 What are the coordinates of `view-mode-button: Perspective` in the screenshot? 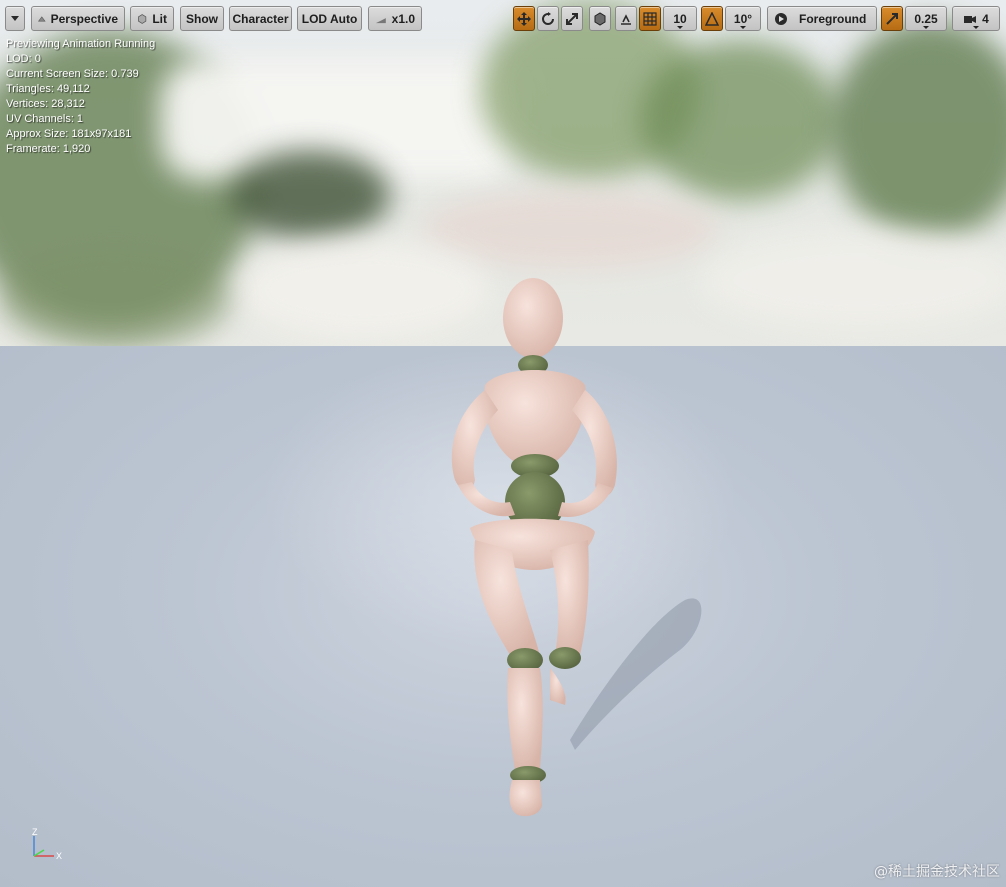 It's located at (78, 18).